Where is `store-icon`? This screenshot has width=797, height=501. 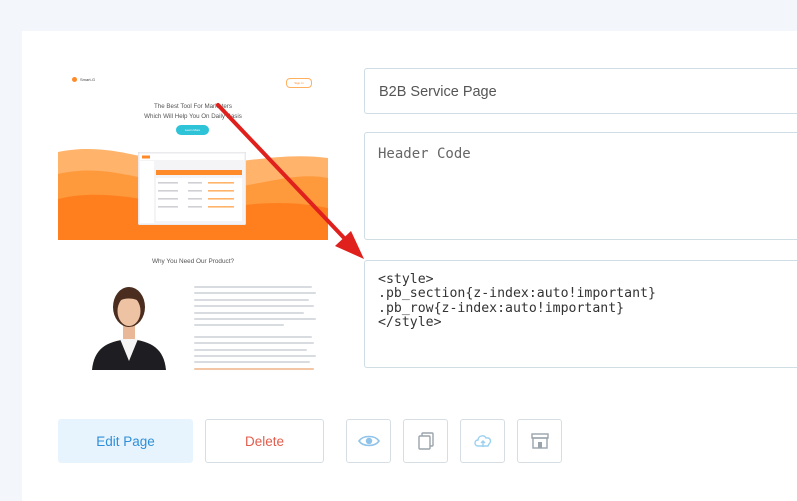
store-icon is located at coordinates (539, 441).